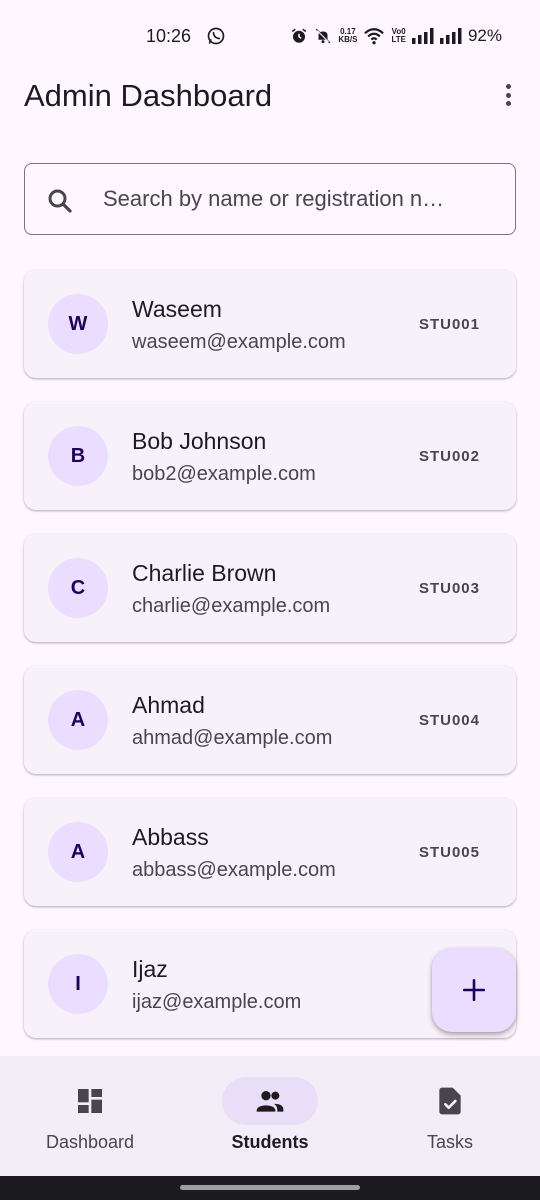 The image size is (540, 1200). Describe the element at coordinates (60, 201) in the screenshot. I see `search-icon` at that location.